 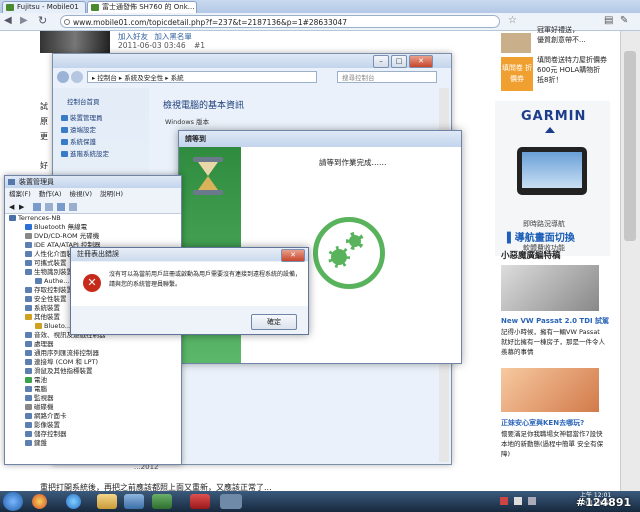 I want to click on error-close-button: ✕, so click(x=293, y=255).